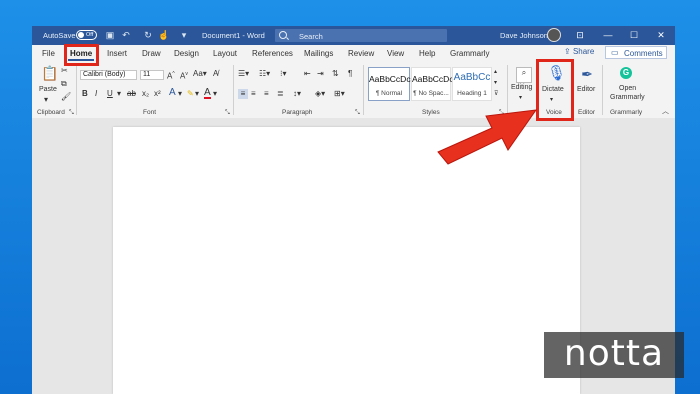 The height and width of the screenshot is (394, 700). What do you see at coordinates (389, 93) in the screenshot?
I see `style-name: ¶ Normal` at bounding box center [389, 93].